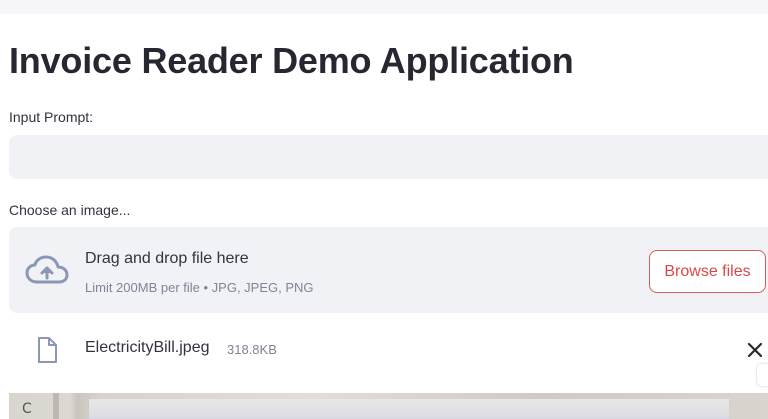  I want to click on uploaded-image-preview: C, so click(388, 406).